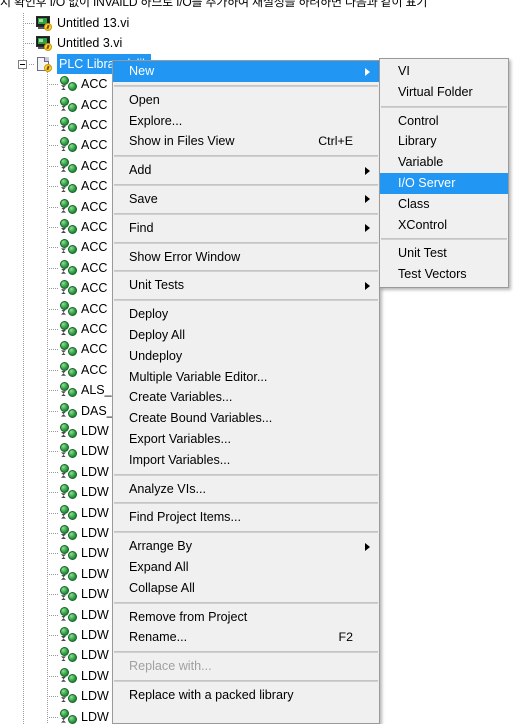 Image resolution: width=523 pixels, height=724 pixels. What do you see at coordinates (367, 71) in the screenshot?
I see `submenu-arrow-icon` at bounding box center [367, 71].